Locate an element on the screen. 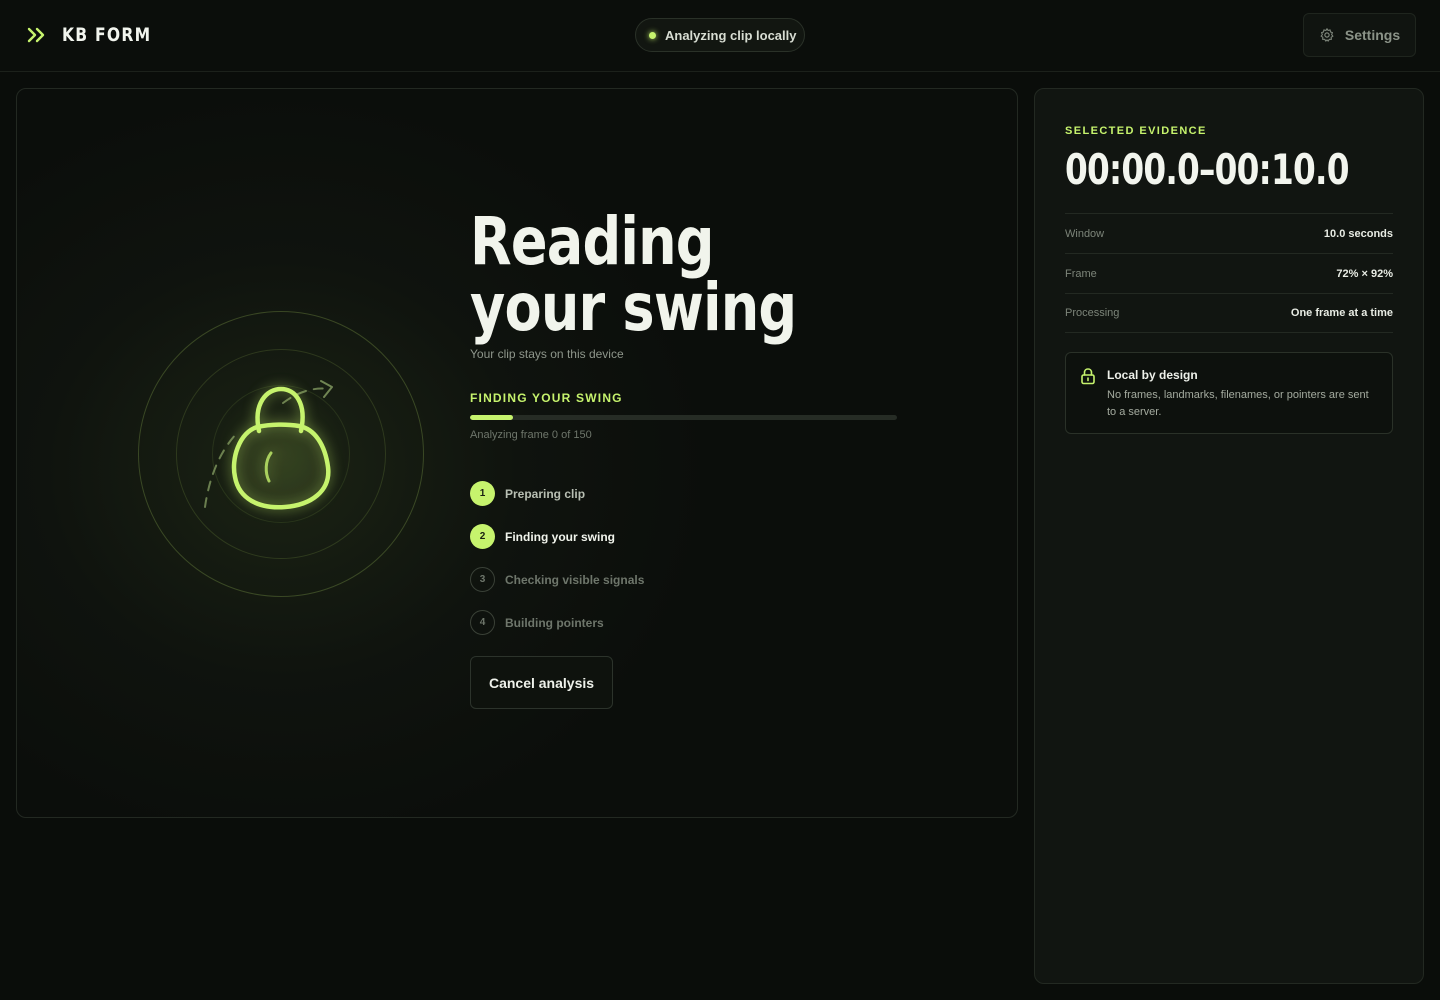  settings-label: Settings is located at coordinates (1372, 35).